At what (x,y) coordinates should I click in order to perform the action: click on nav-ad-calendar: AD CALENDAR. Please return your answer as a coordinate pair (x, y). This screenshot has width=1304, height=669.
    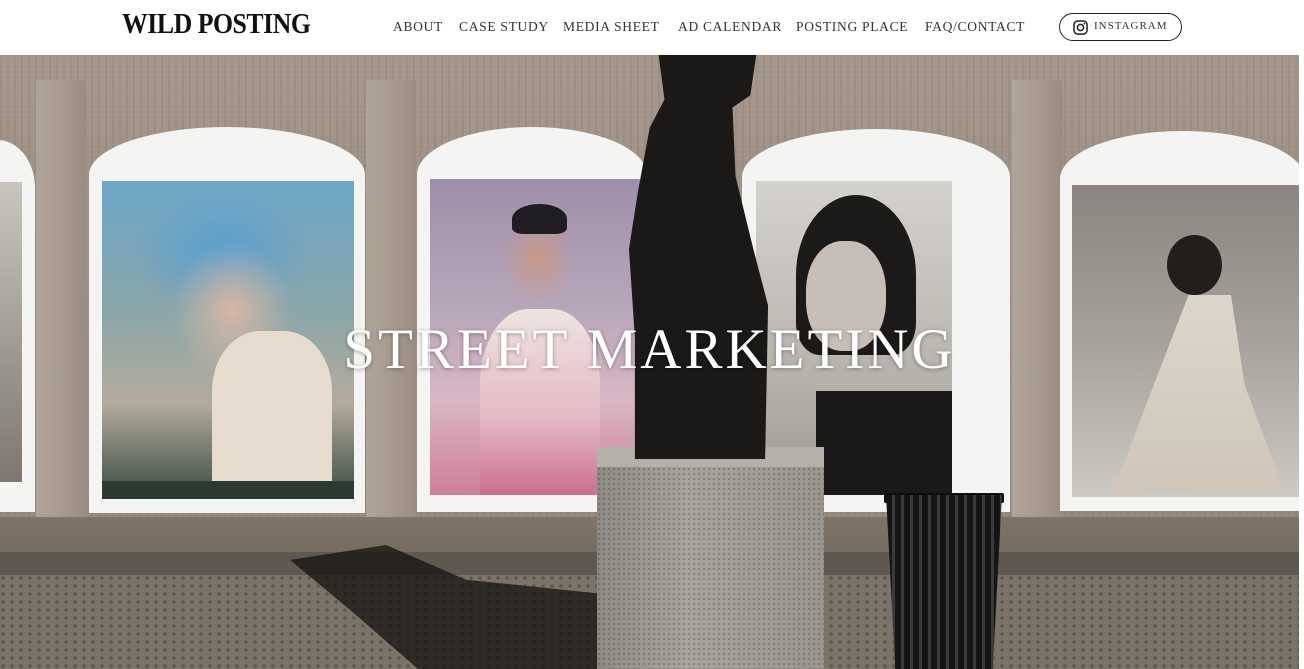
    Looking at the image, I should click on (730, 27).